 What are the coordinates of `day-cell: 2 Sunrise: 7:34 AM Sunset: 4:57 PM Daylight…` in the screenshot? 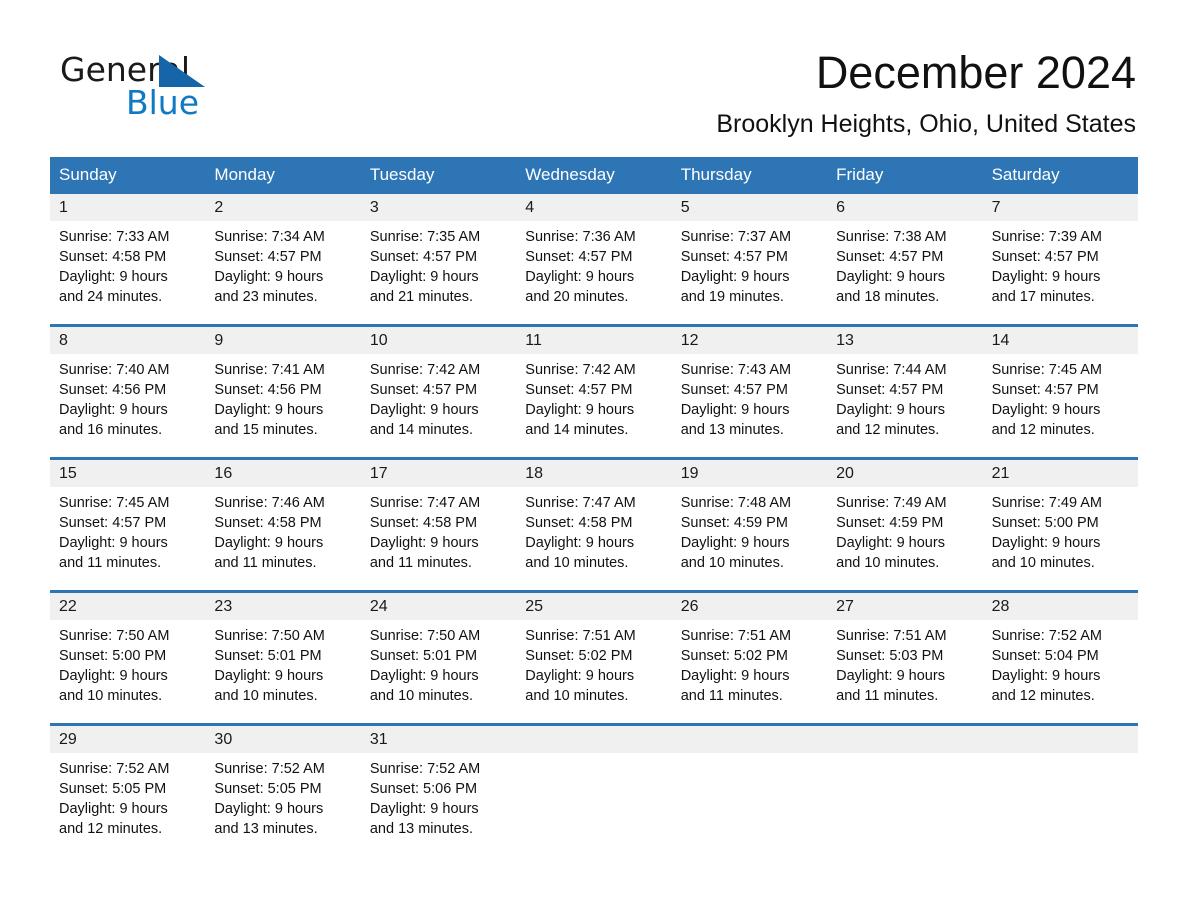 It's located at (283, 253).